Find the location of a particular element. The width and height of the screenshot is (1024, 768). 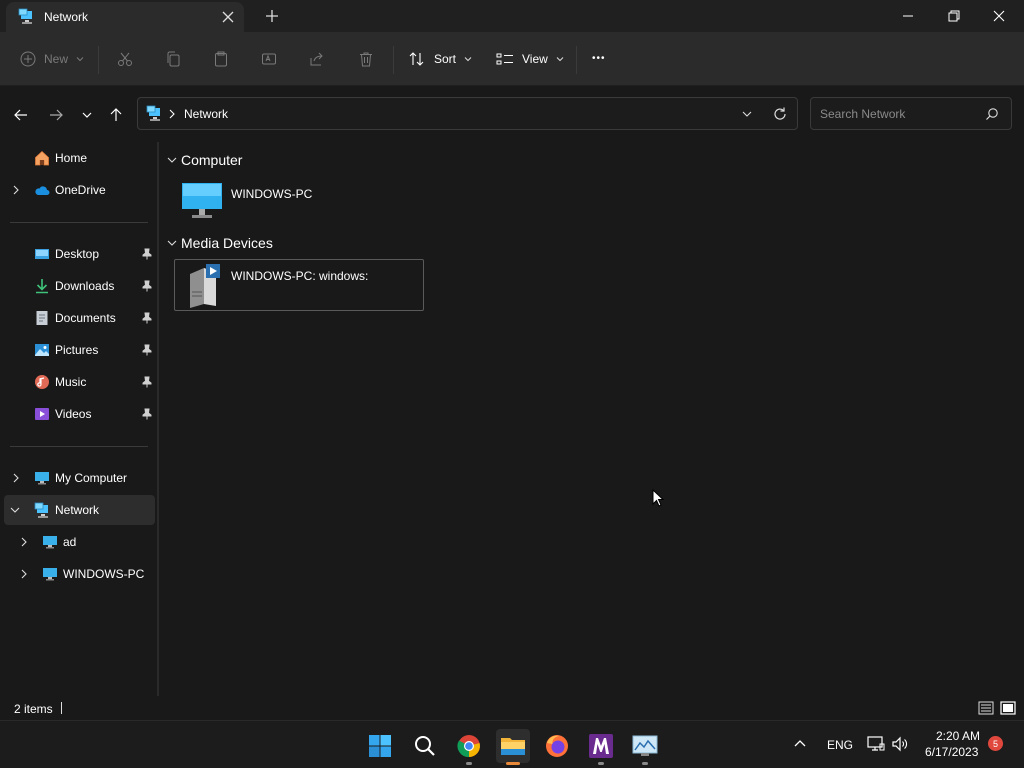

sort-button: Sort is located at coordinates (440, 59).